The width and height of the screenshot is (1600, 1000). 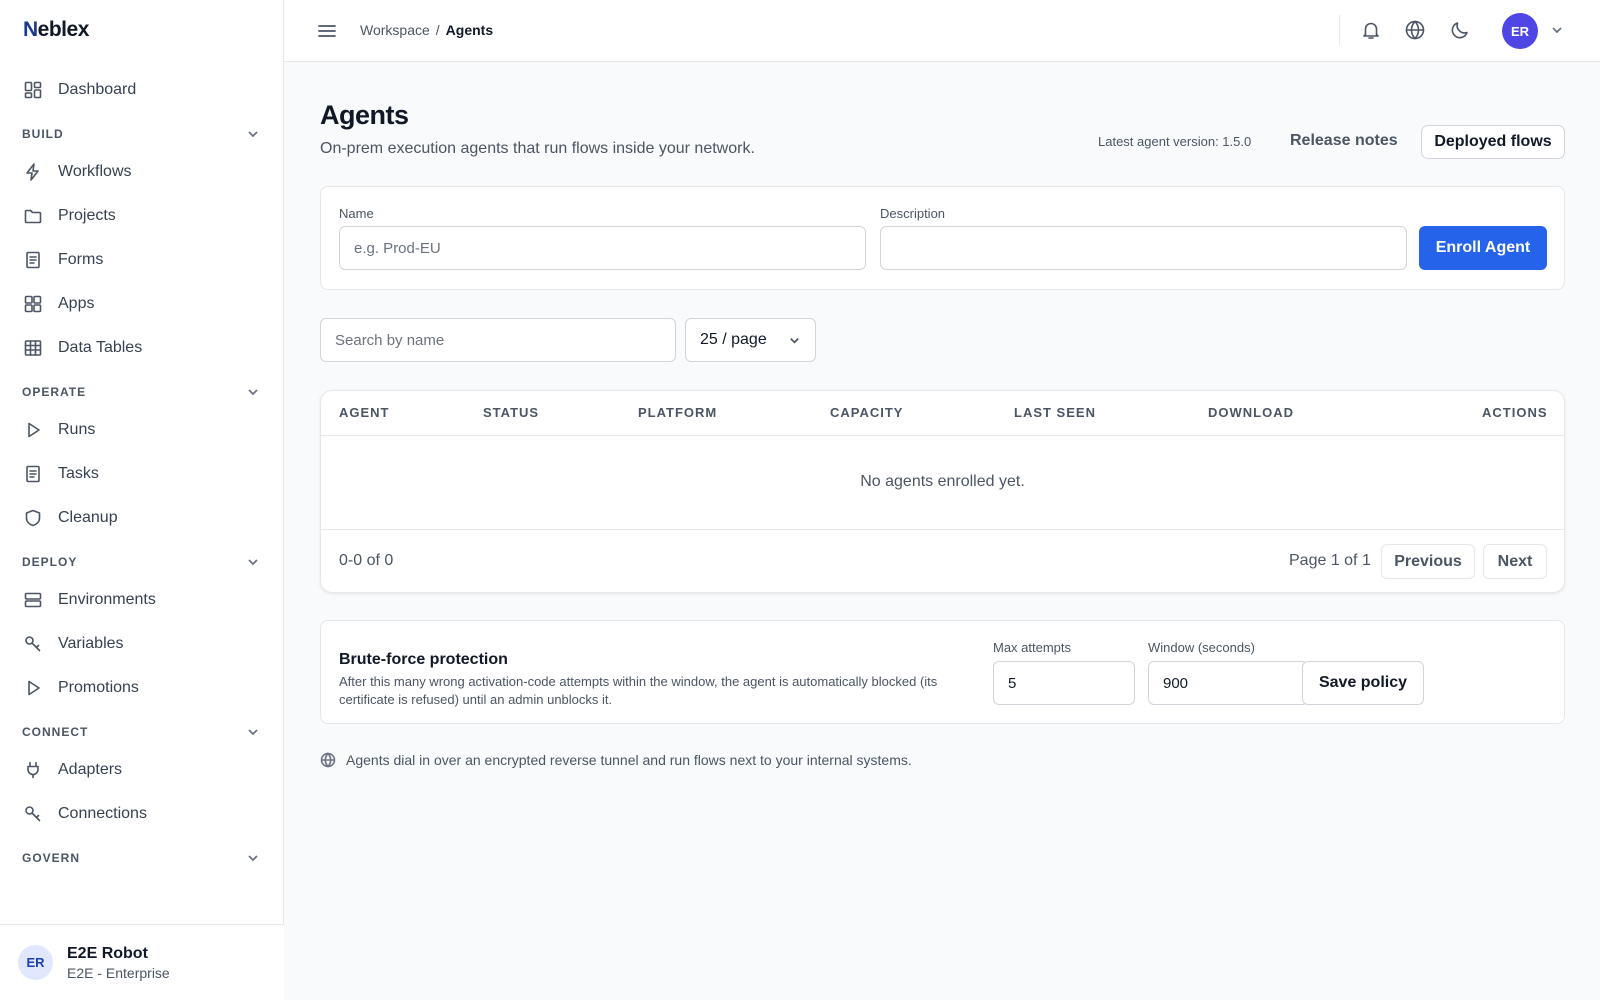 What do you see at coordinates (77, 429) in the screenshot?
I see `sidebar-item-label: Runs` at bounding box center [77, 429].